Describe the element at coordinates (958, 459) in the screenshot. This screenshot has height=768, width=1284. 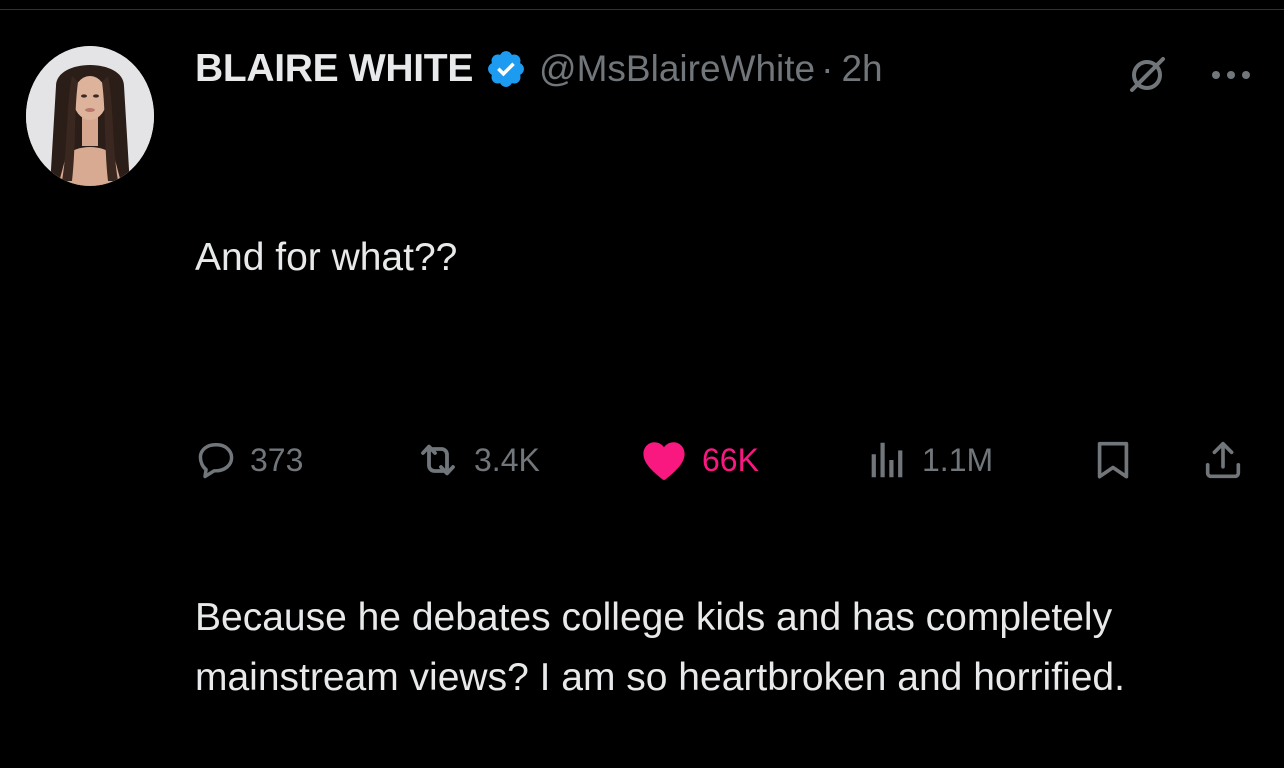
I see `views-count: 1.1M` at that location.